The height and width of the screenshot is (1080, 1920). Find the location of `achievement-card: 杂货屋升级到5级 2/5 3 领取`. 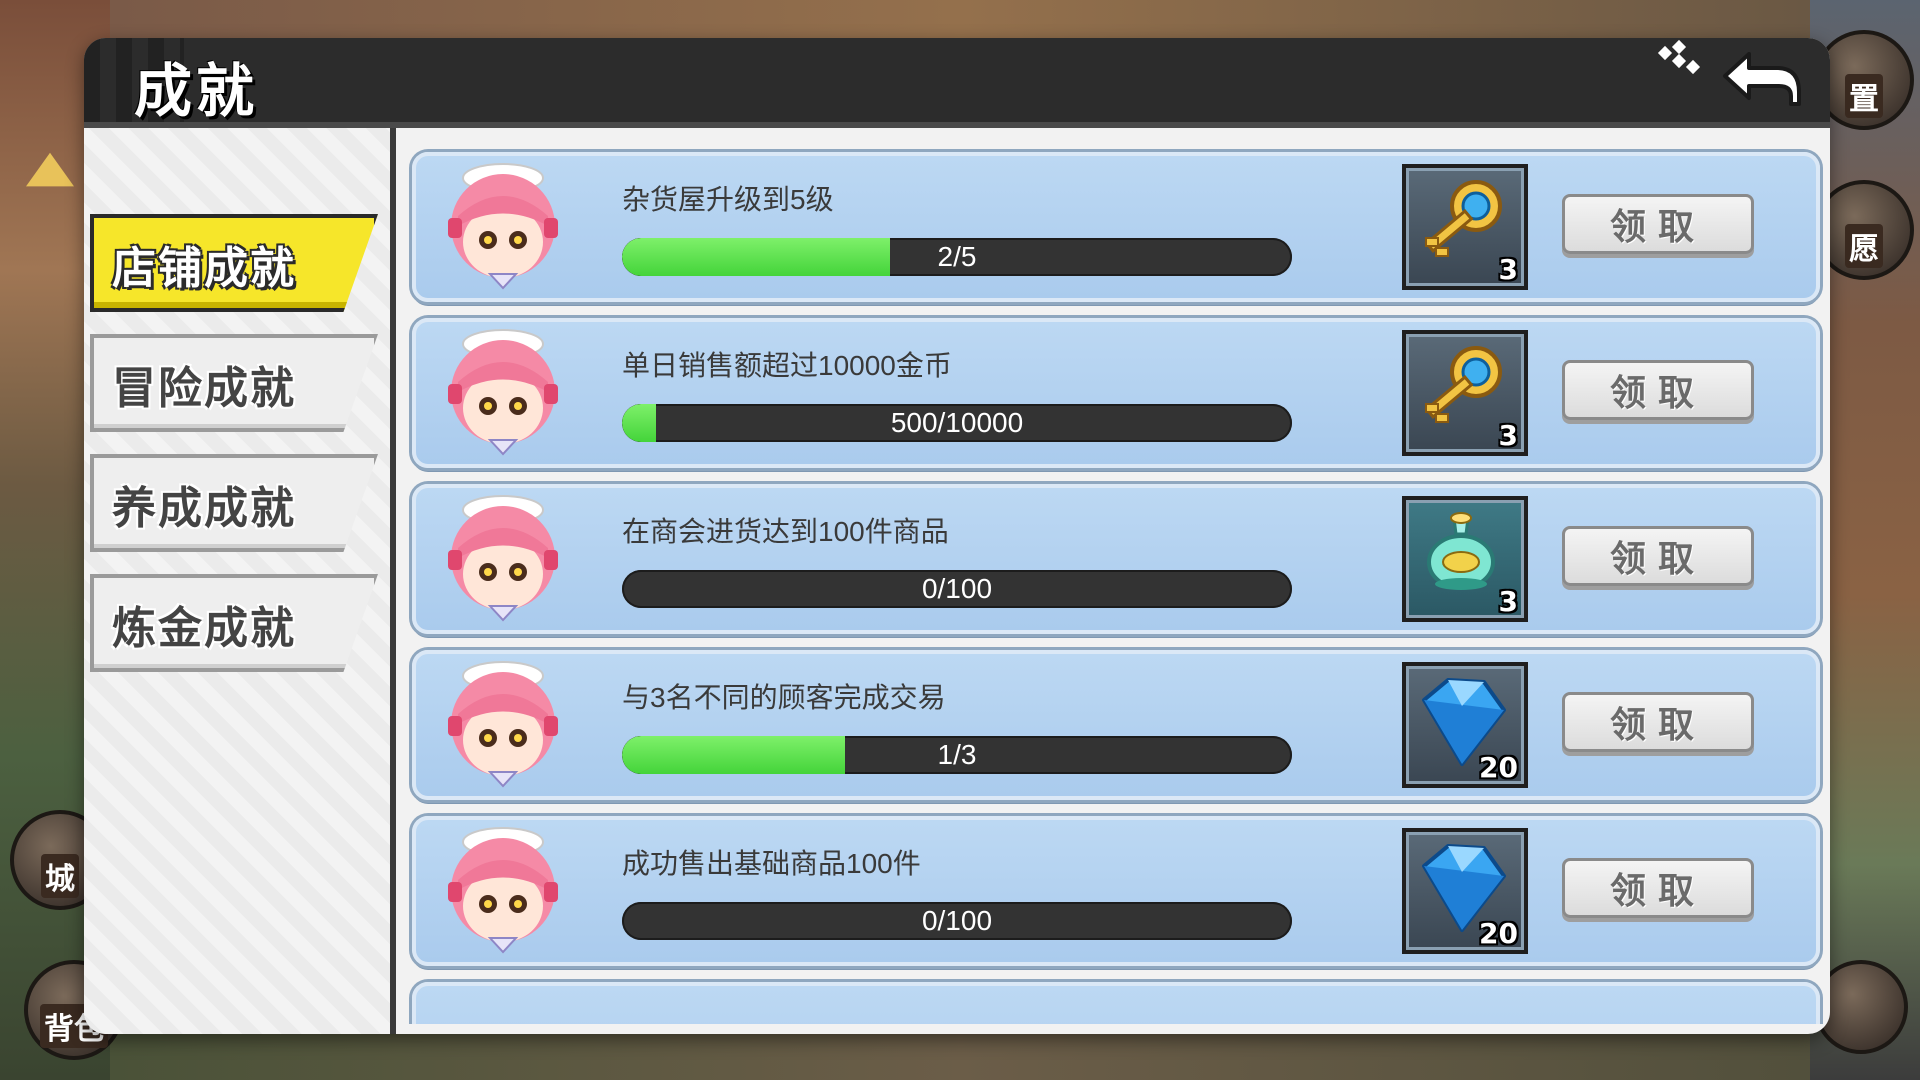

achievement-card: 杂货屋升级到5级 2/5 3 领取 is located at coordinates (1116, 227).